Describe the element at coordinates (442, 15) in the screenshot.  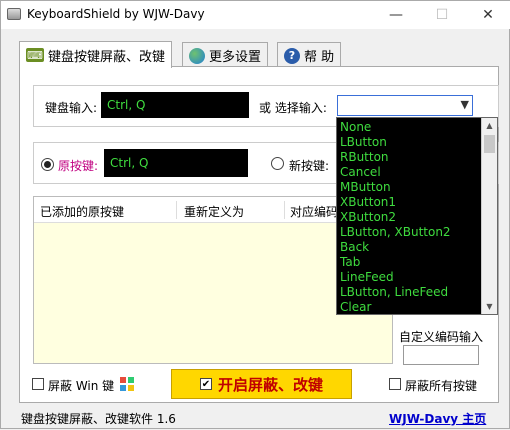
I see `maximize-button: ☐` at that location.